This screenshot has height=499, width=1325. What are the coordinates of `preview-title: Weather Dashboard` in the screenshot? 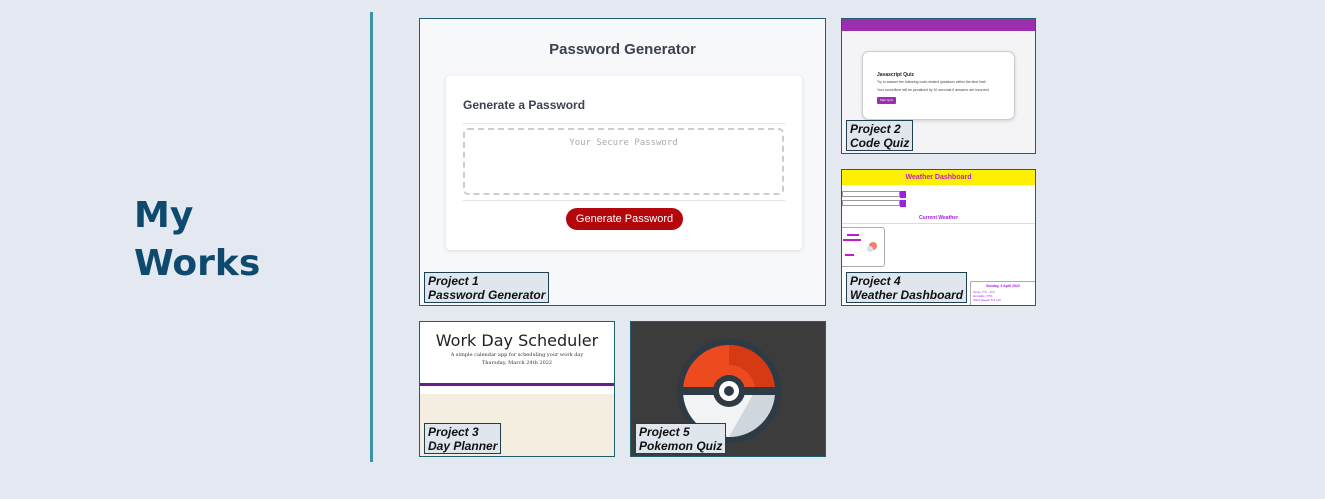 It's located at (938, 177).